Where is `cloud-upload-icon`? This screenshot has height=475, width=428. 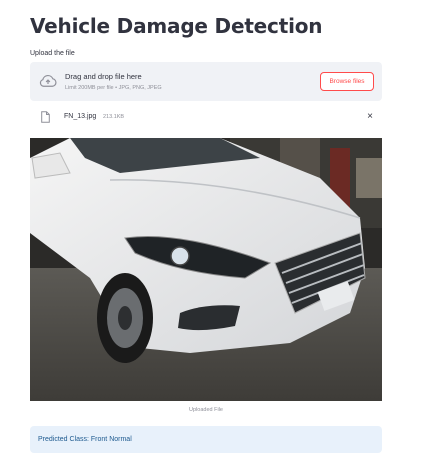 cloud-upload-icon is located at coordinates (48, 80).